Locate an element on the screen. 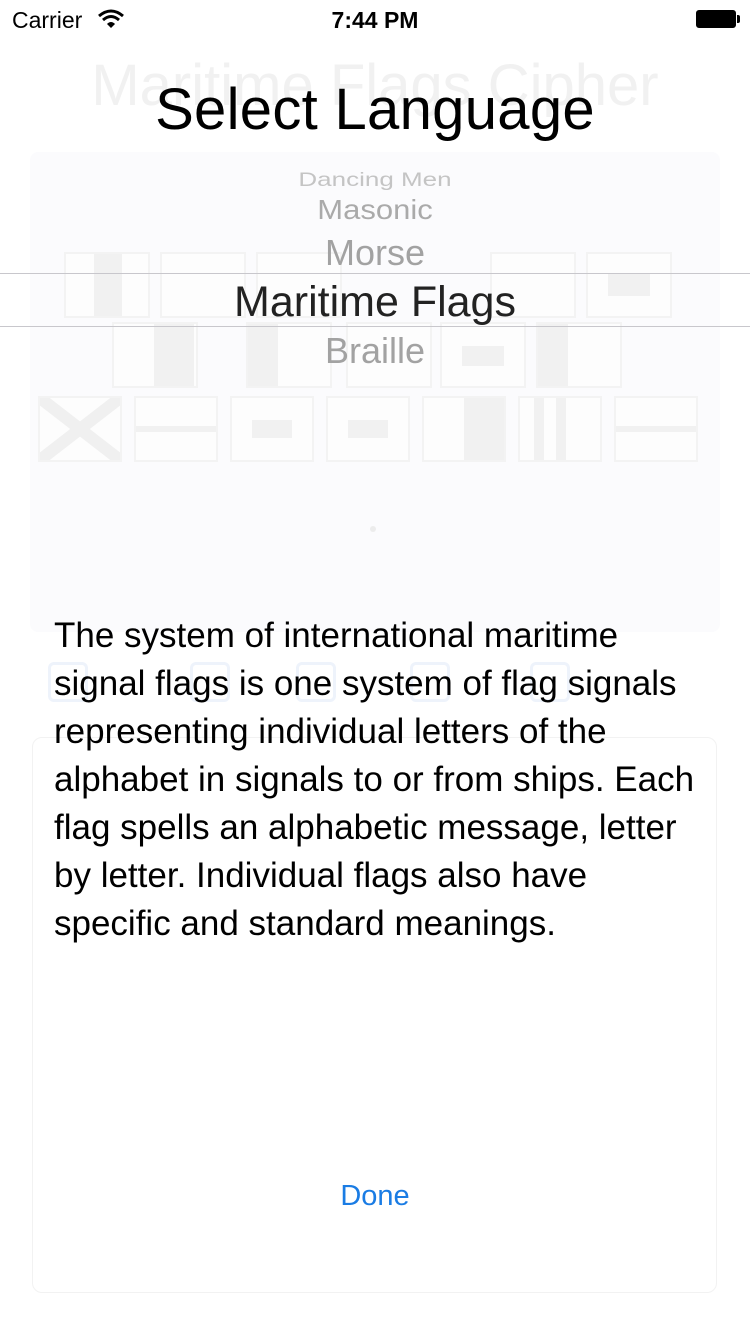  battery-icon is located at coordinates (718, 20).